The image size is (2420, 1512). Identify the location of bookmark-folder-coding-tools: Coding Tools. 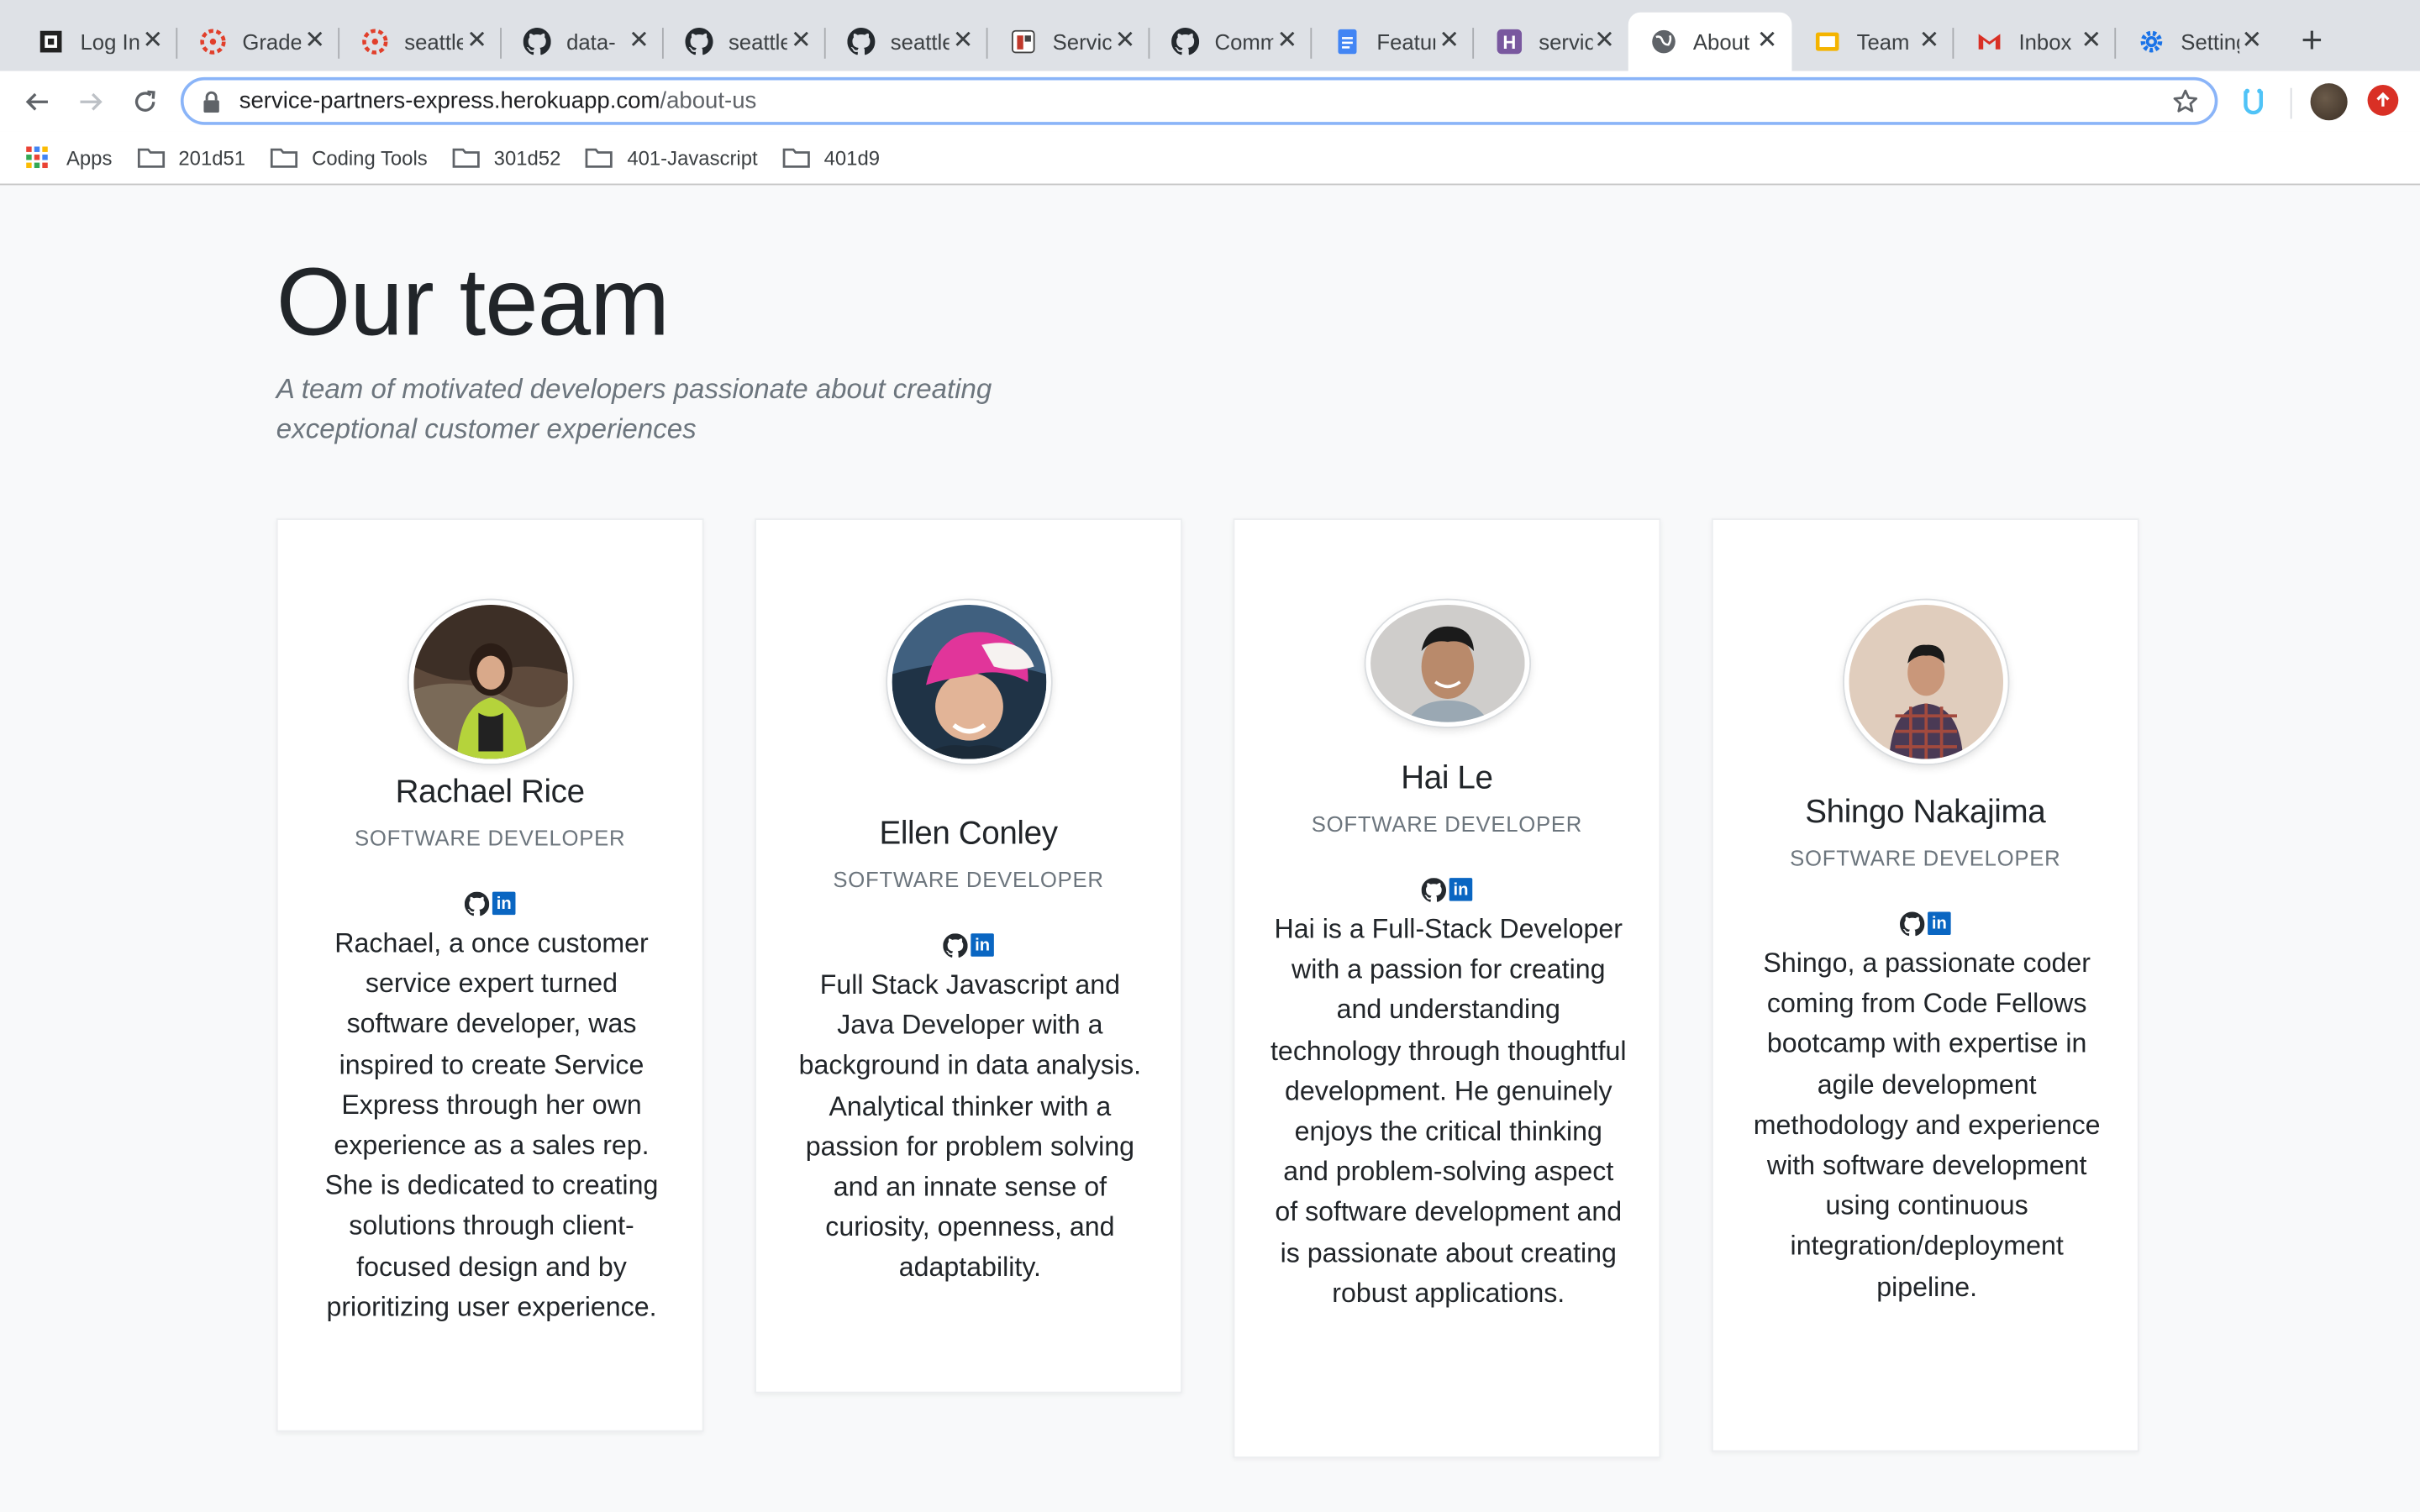
(349, 157).